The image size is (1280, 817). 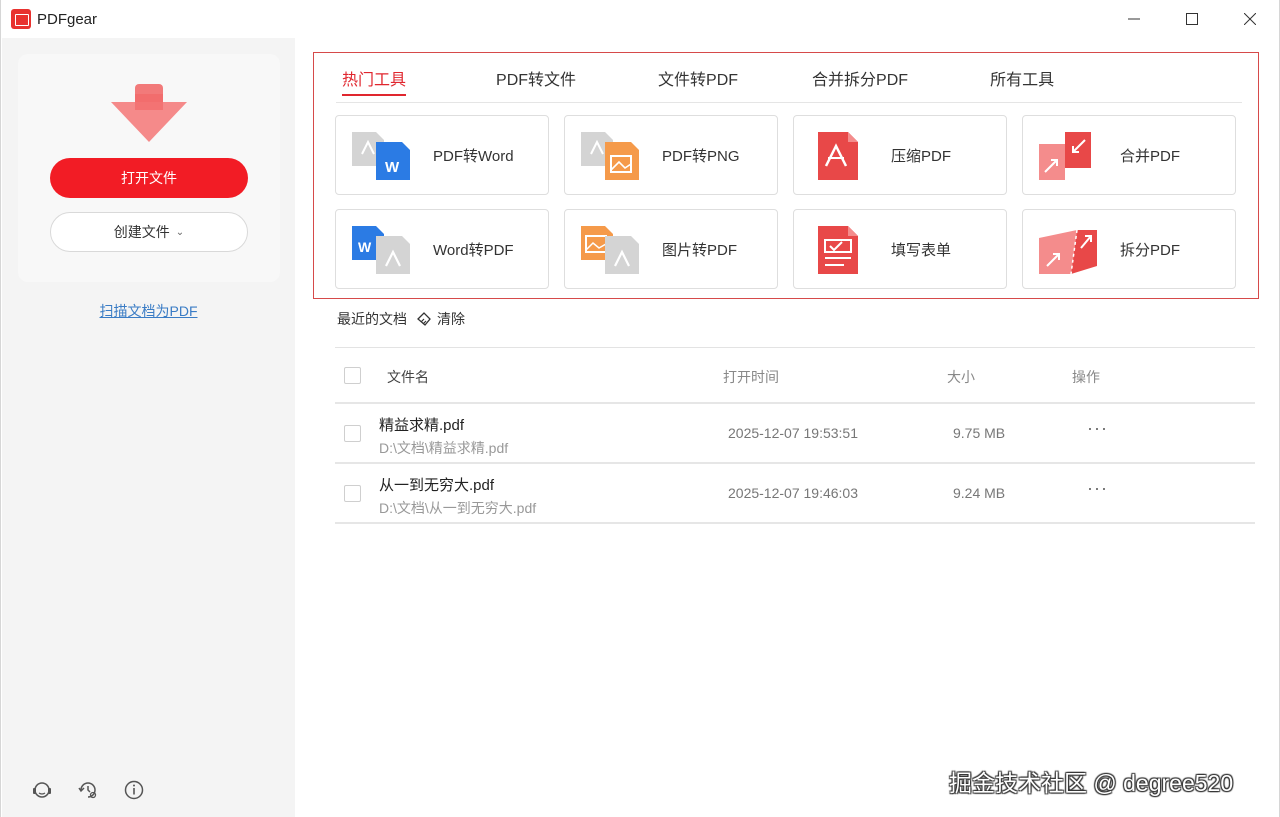 What do you see at coordinates (795, 375) in the screenshot?
I see `table-header: 文件名 打开时间 大小 操作` at bounding box center [795, 375].